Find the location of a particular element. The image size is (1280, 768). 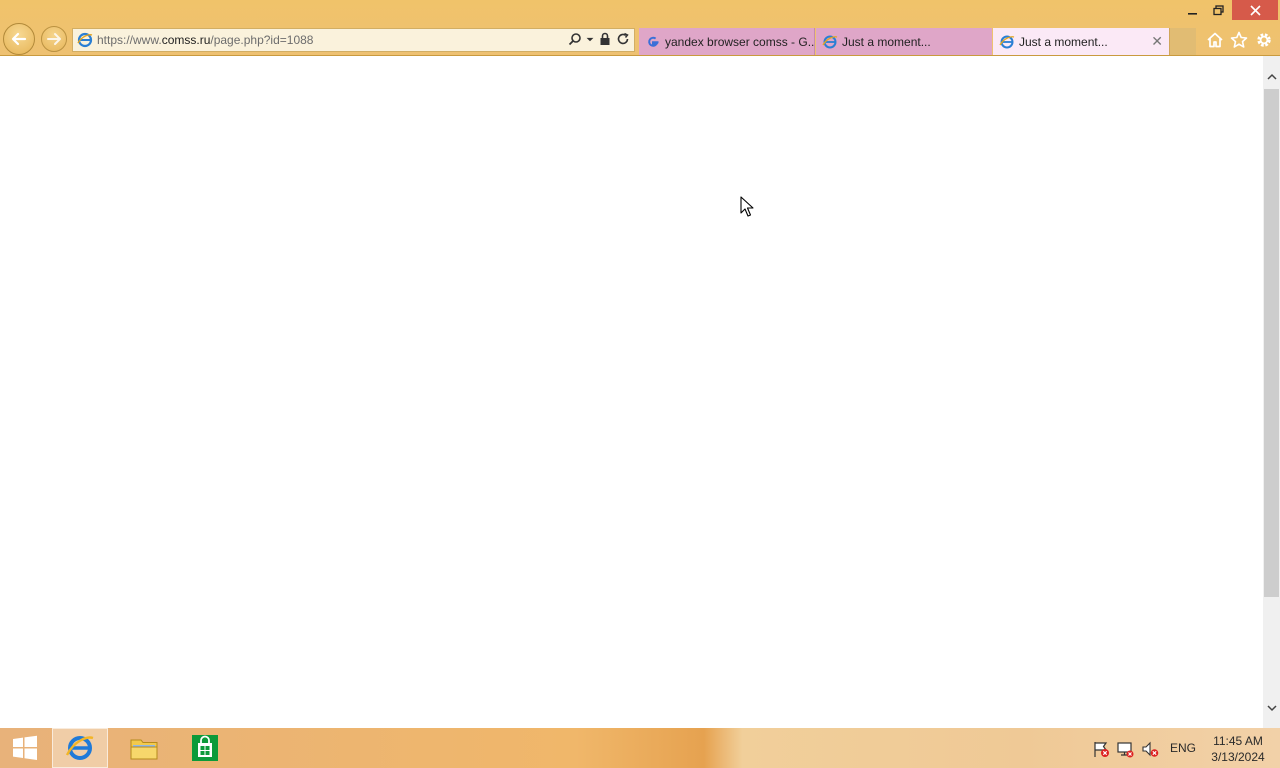

lock-icon is located at coordinates (605, 39).